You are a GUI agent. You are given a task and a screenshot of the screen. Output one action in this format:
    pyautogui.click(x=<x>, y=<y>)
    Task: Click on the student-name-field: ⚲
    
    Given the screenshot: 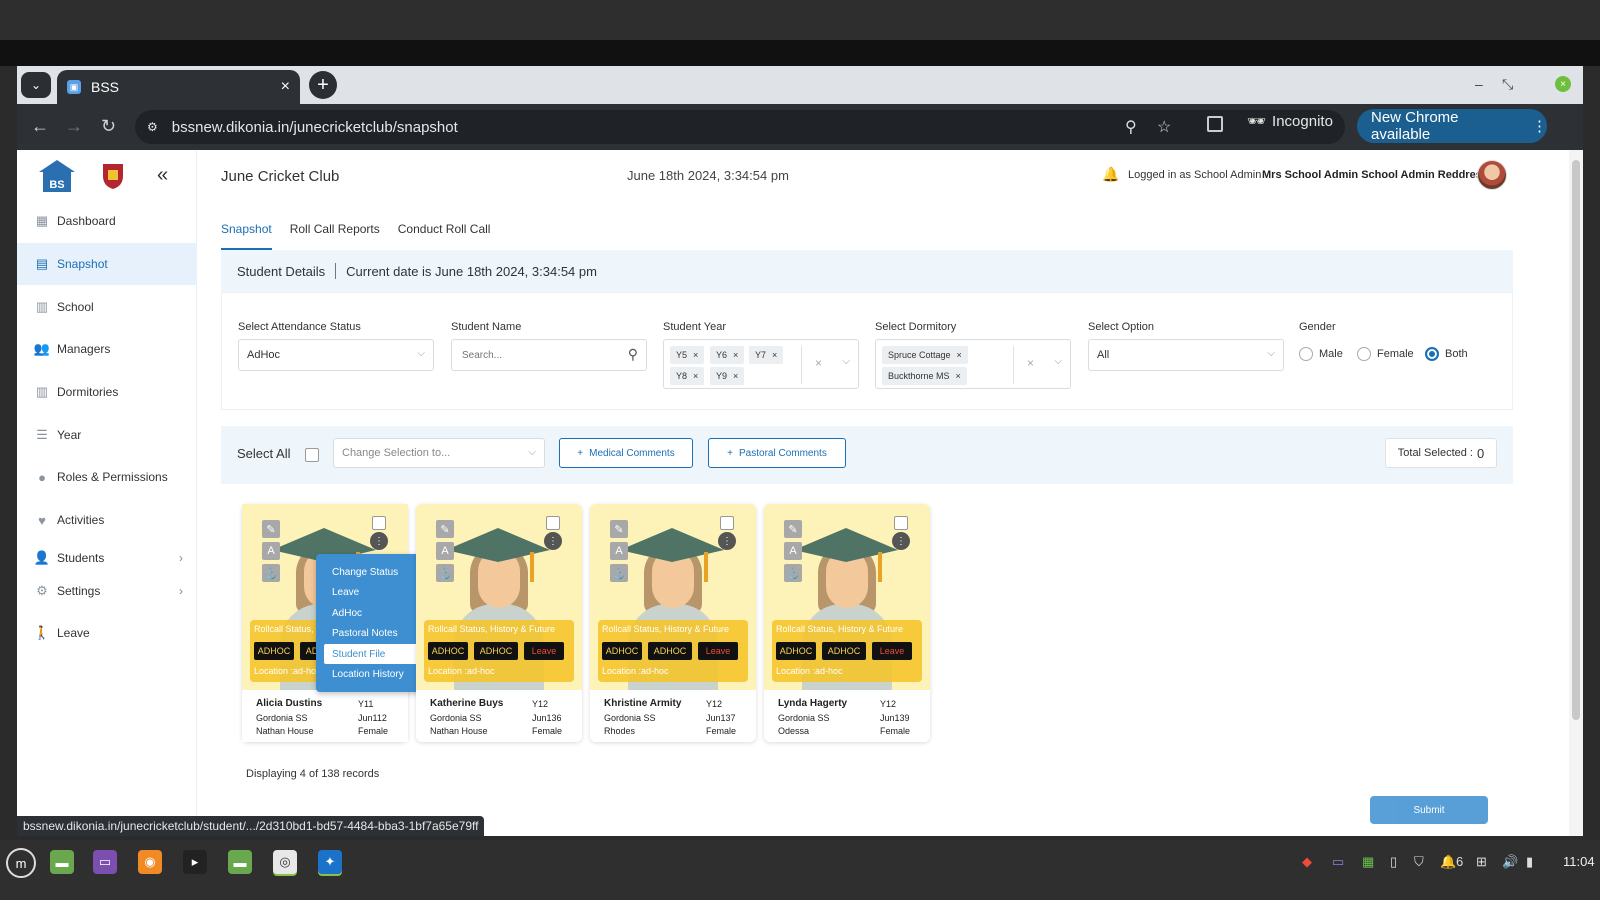 What is the action you would take?
    pyautogui.click(x=549, y=355)
    